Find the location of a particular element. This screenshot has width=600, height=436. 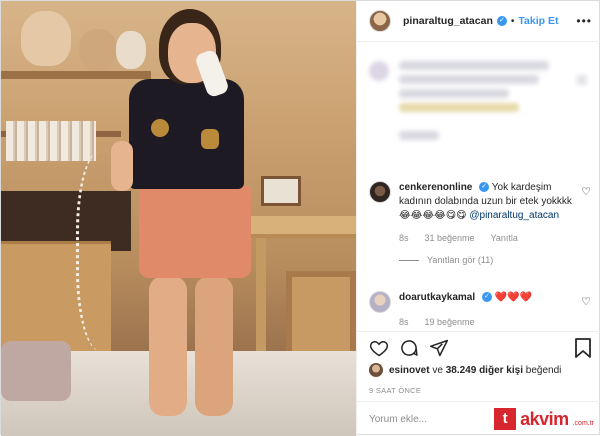

comment-icon is located at coordinates (409, 348).